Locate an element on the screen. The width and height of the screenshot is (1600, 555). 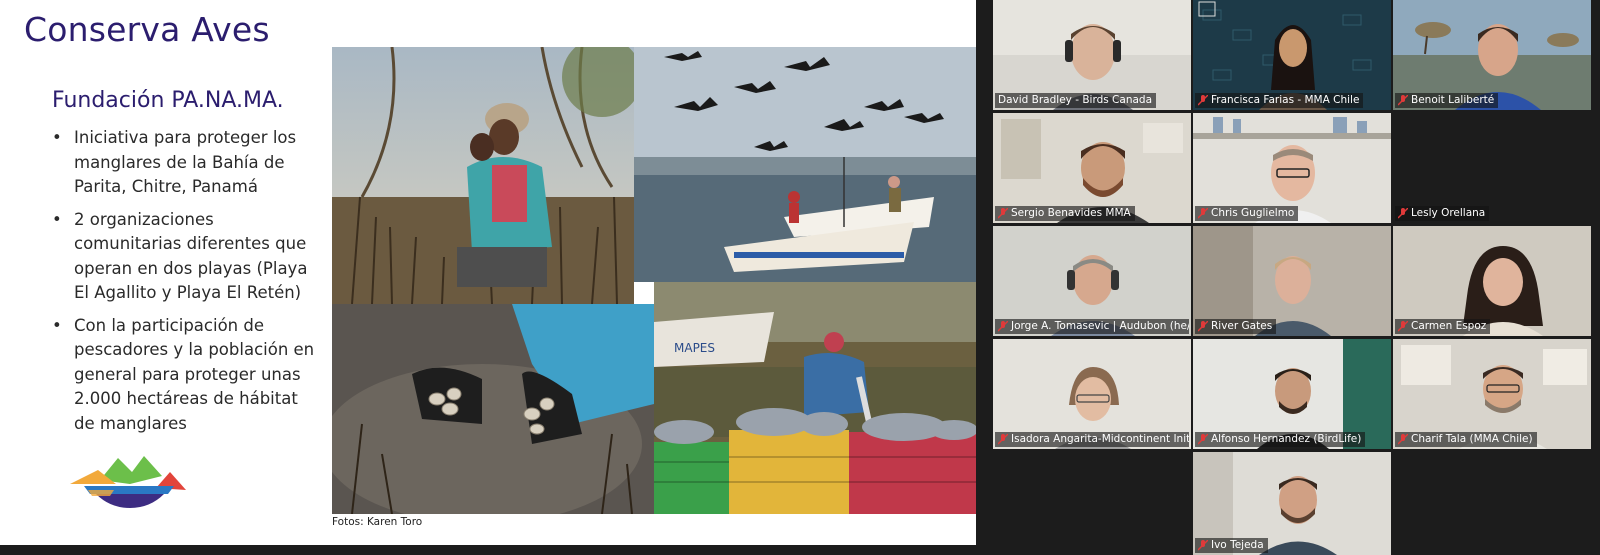
participant-name: Charif Tala (MMA Chile) is located at coordinates (1472, 439).